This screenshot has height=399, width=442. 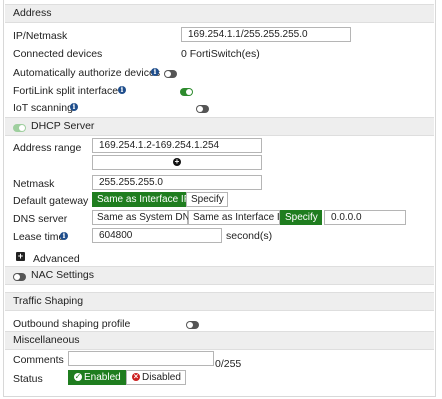 What do you see at coordinates (219, 301) in the screenshot?
I see `traffic-shaping-header: Traffic Shaping` at bounding box center [219, 301].